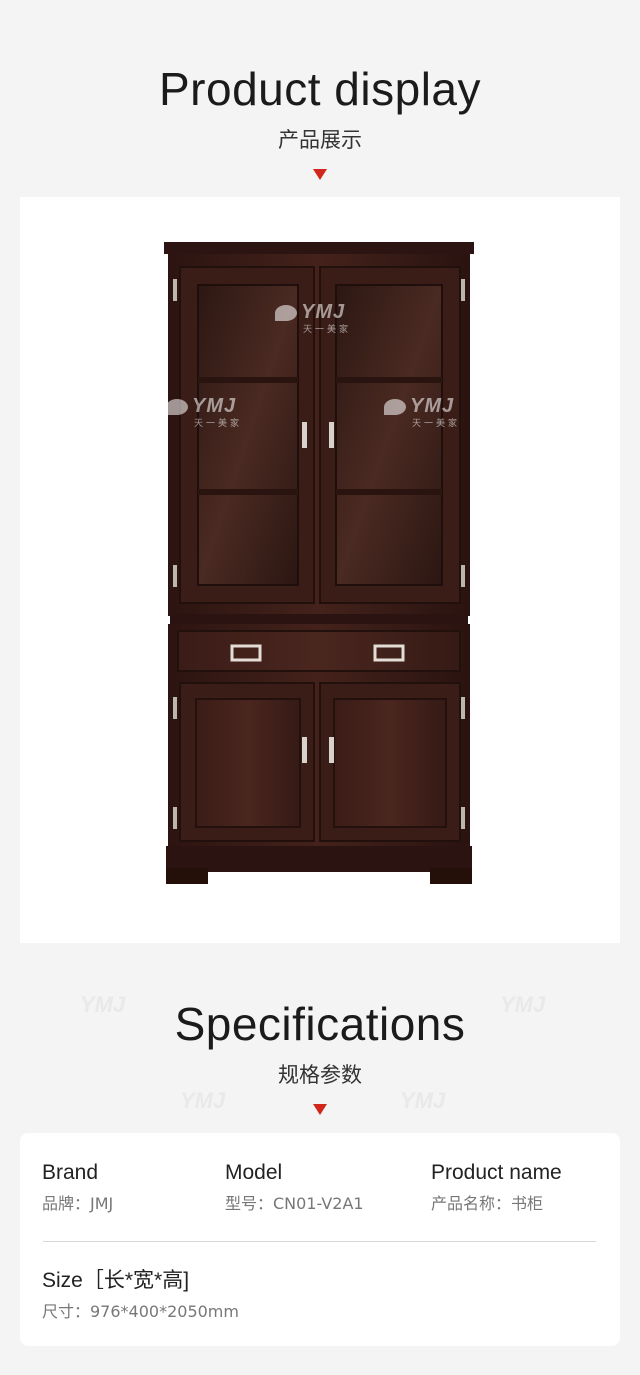  Describe the element at coordinates (320, 140) in the screenshot. I see `section-title-cn: 产品展示` at that location.